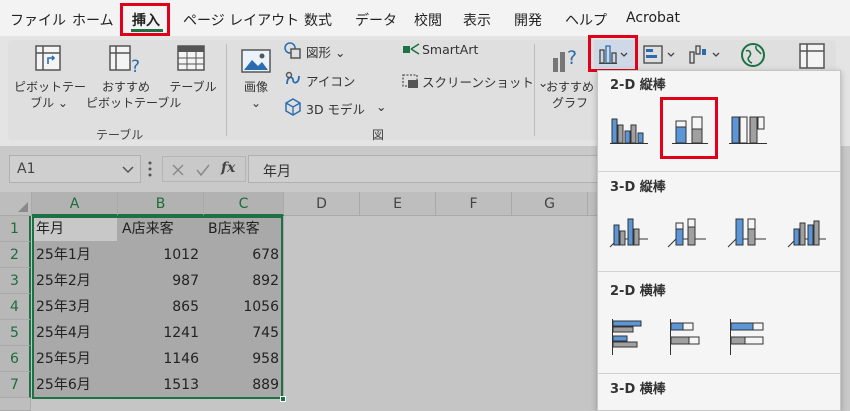  I want to click on screenshot-label: スクリーンショット ⌄, so click(485, 82).